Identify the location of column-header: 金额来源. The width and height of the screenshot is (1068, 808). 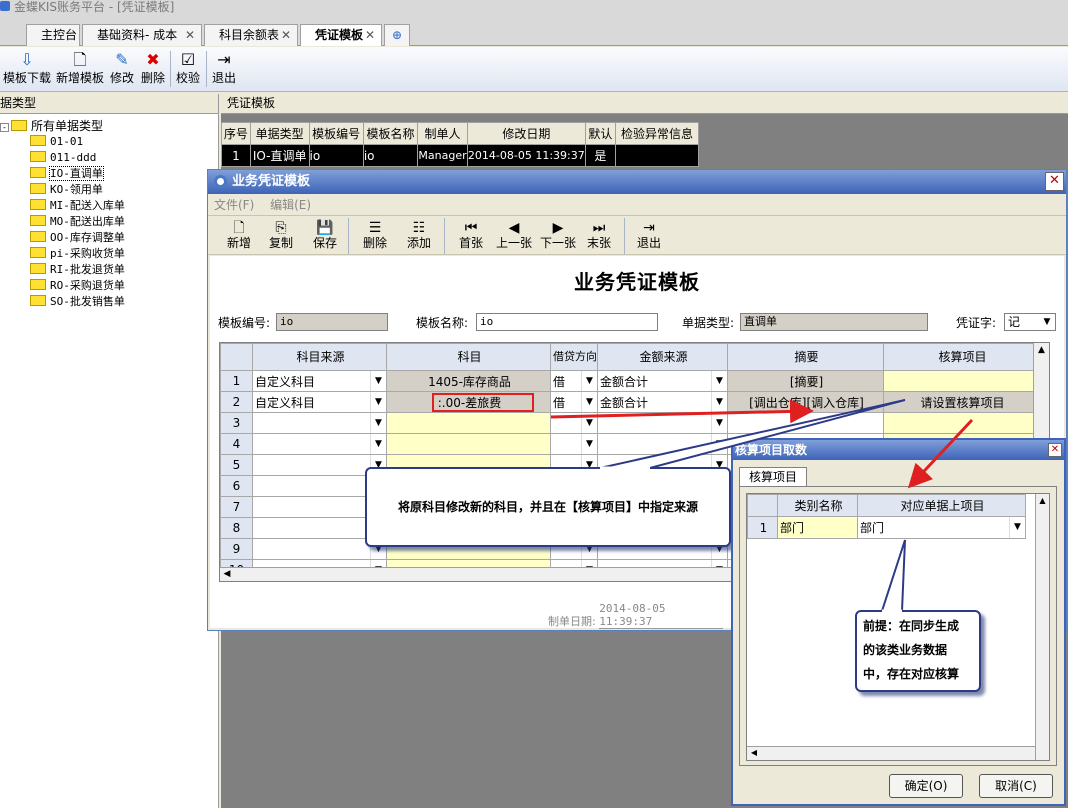
(662, 357).